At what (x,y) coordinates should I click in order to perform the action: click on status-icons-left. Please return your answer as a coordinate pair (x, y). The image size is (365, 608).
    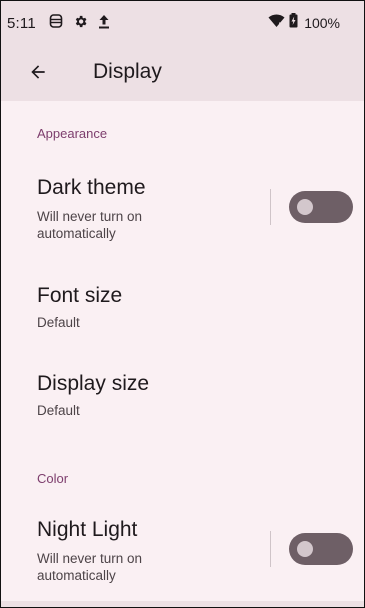
    Looking at the image, I should click on (79, 23).